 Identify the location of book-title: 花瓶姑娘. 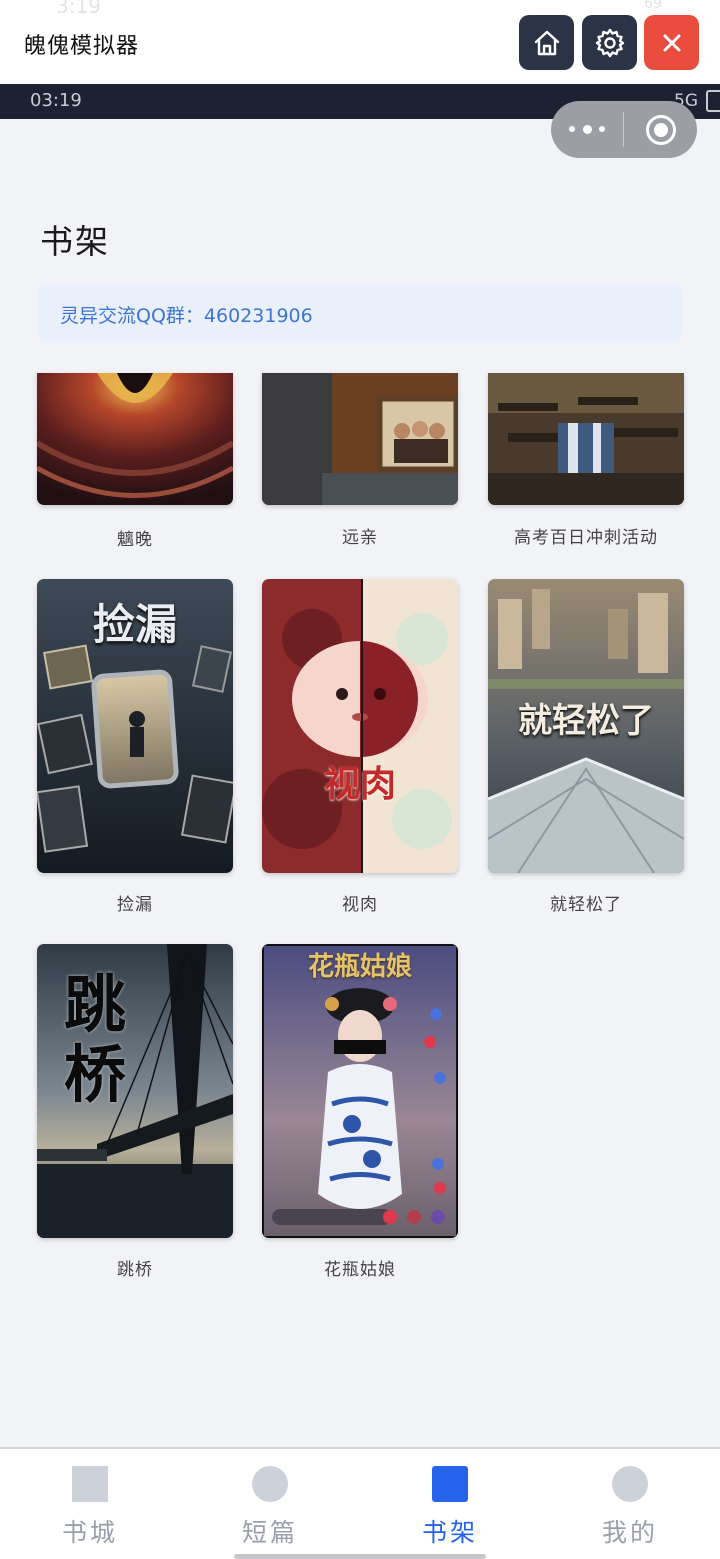
(360, 1270).